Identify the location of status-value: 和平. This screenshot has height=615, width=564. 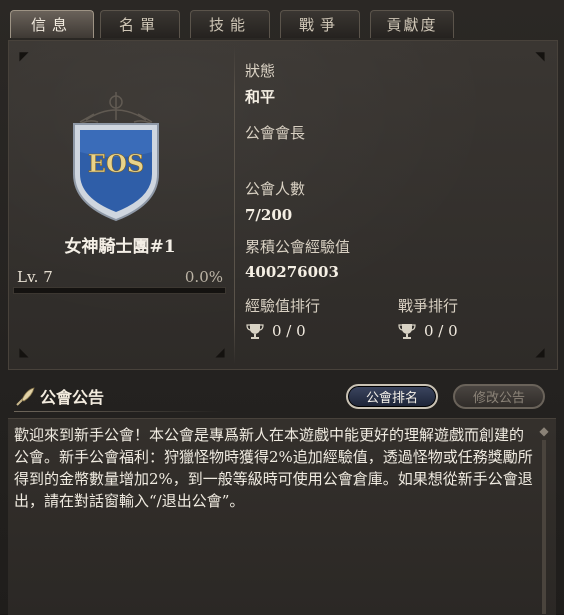
(260, 97).